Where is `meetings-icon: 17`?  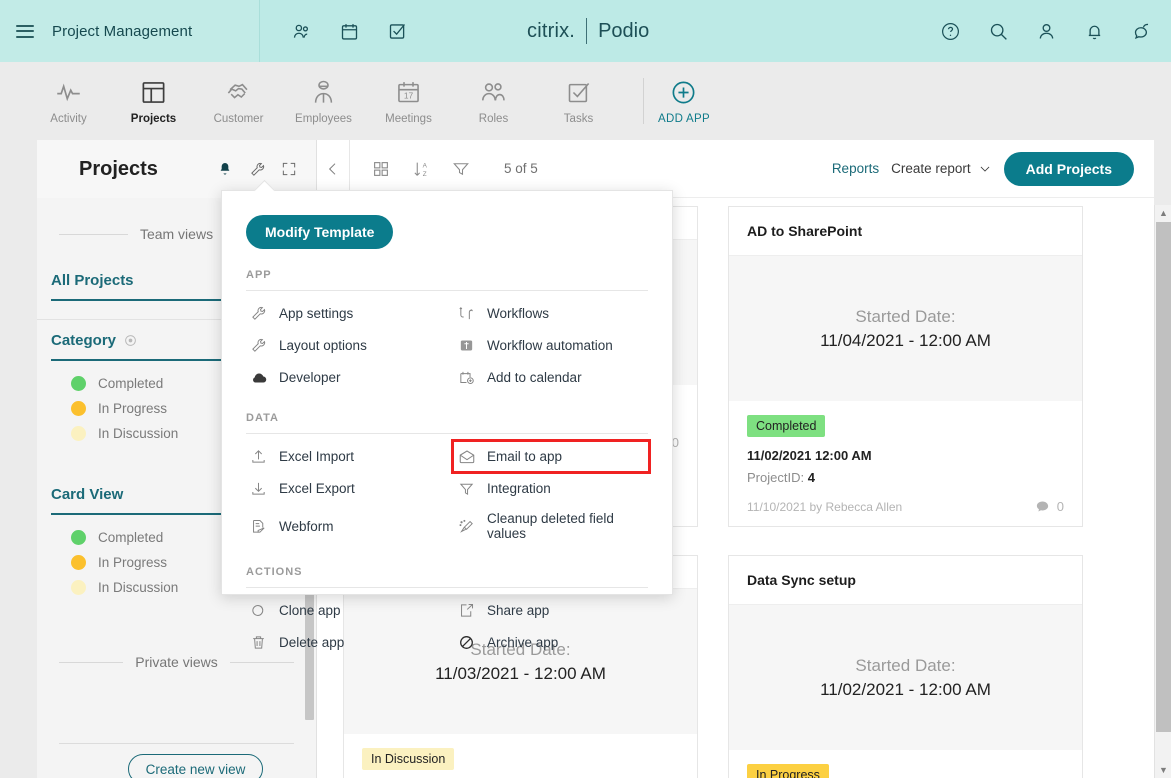
meetings-icon: 17 is located at coordinates (408, 92).